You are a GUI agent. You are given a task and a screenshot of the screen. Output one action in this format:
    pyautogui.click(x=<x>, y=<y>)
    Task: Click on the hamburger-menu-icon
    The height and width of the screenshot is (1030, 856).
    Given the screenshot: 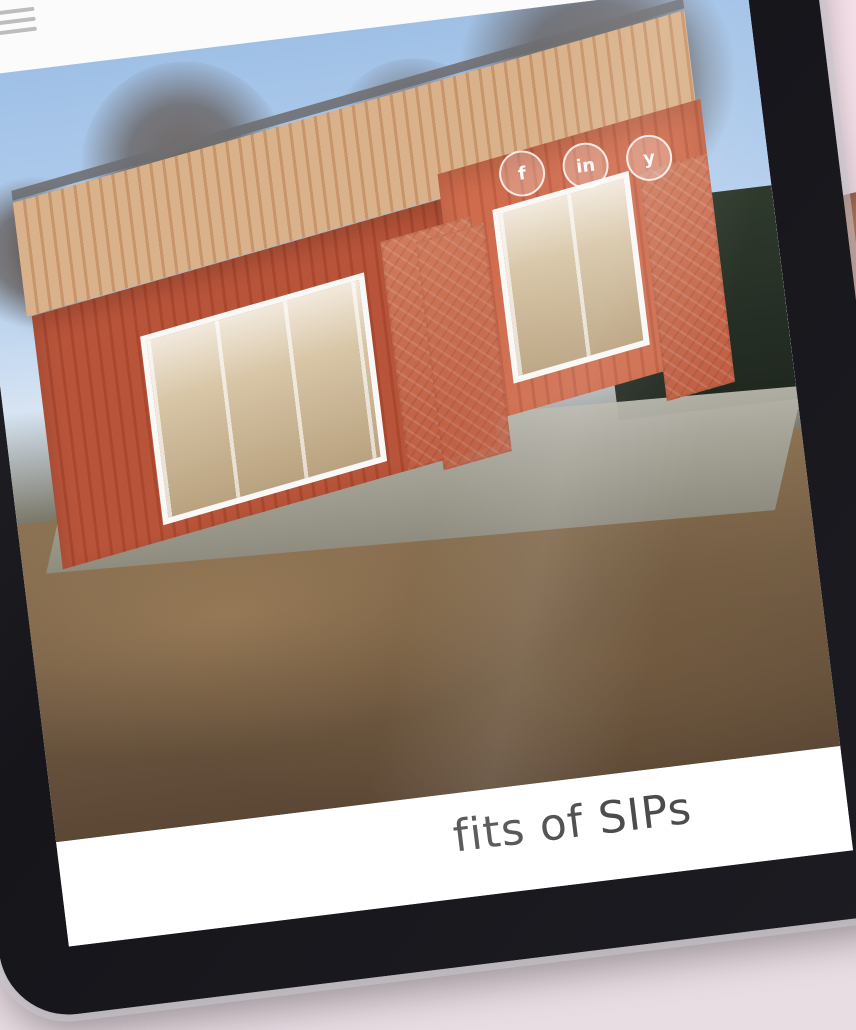 What is the action you would take?
    pyautogui.click(x=19, y=20)
    